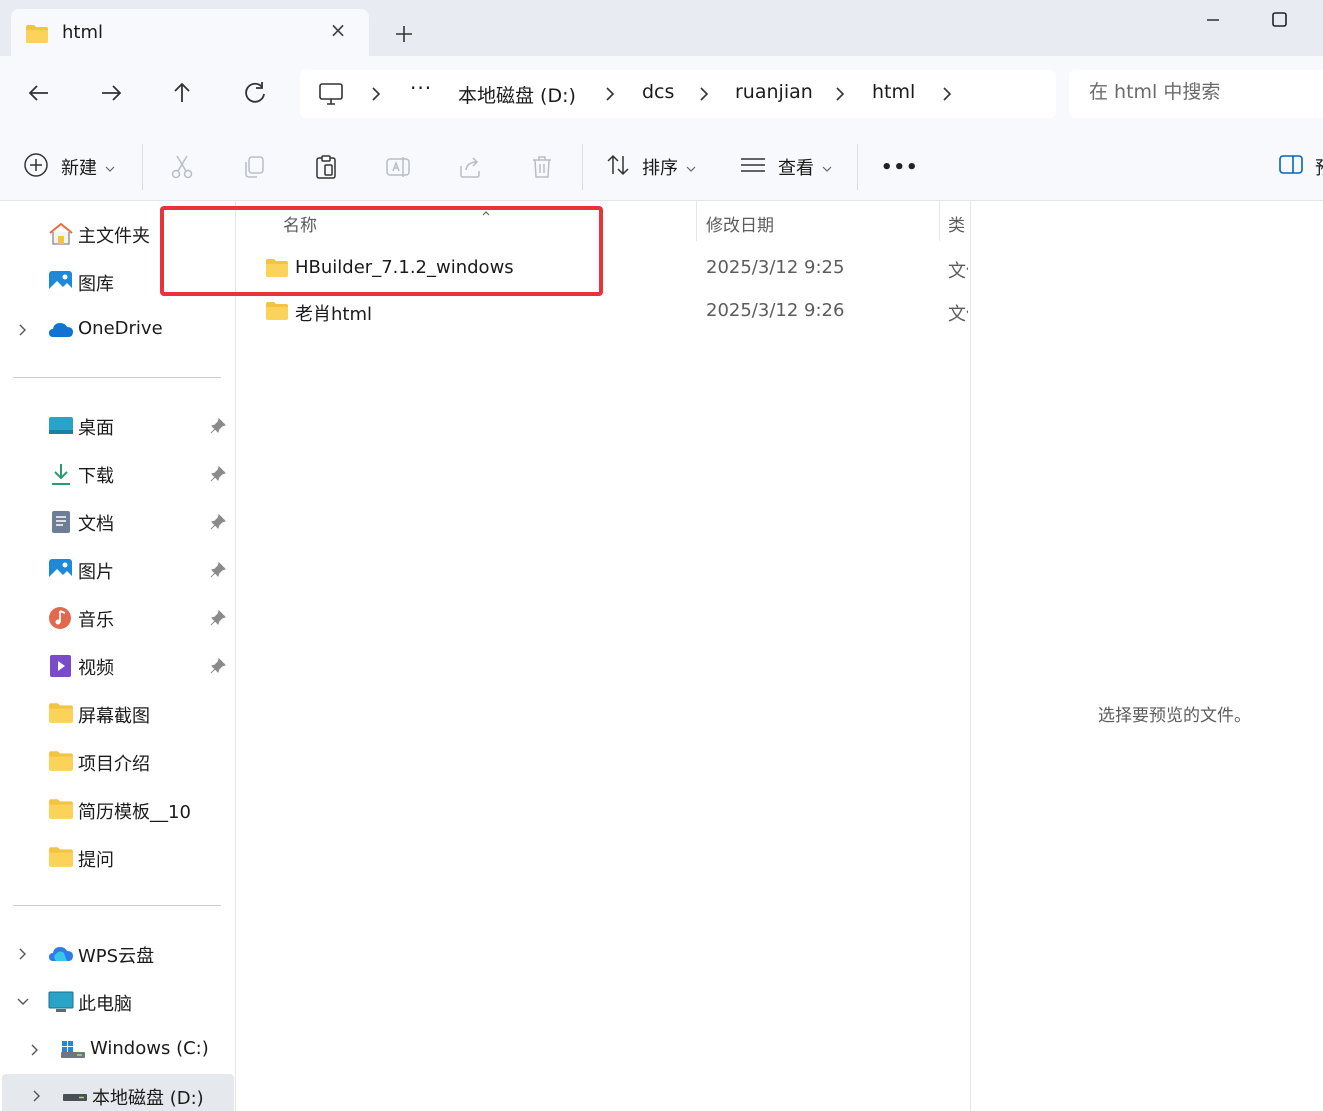 The height and width of the screenshot is (1111, 1323). Describe the element at coordinates (900, 167) in the screenshot. I see `more-options-button: •••` at that location.